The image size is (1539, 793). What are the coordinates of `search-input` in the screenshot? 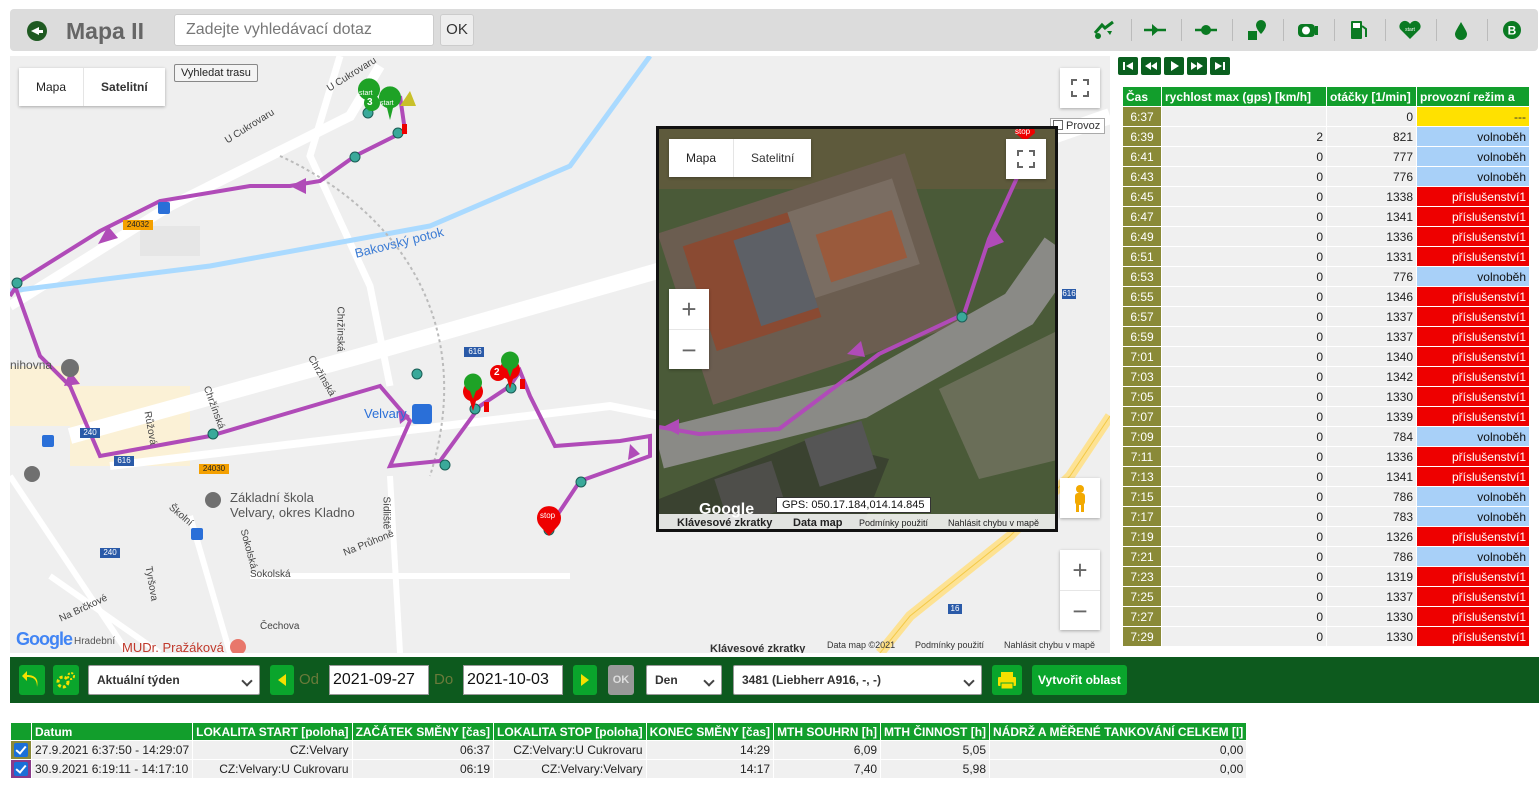 It's located at (304, 30).